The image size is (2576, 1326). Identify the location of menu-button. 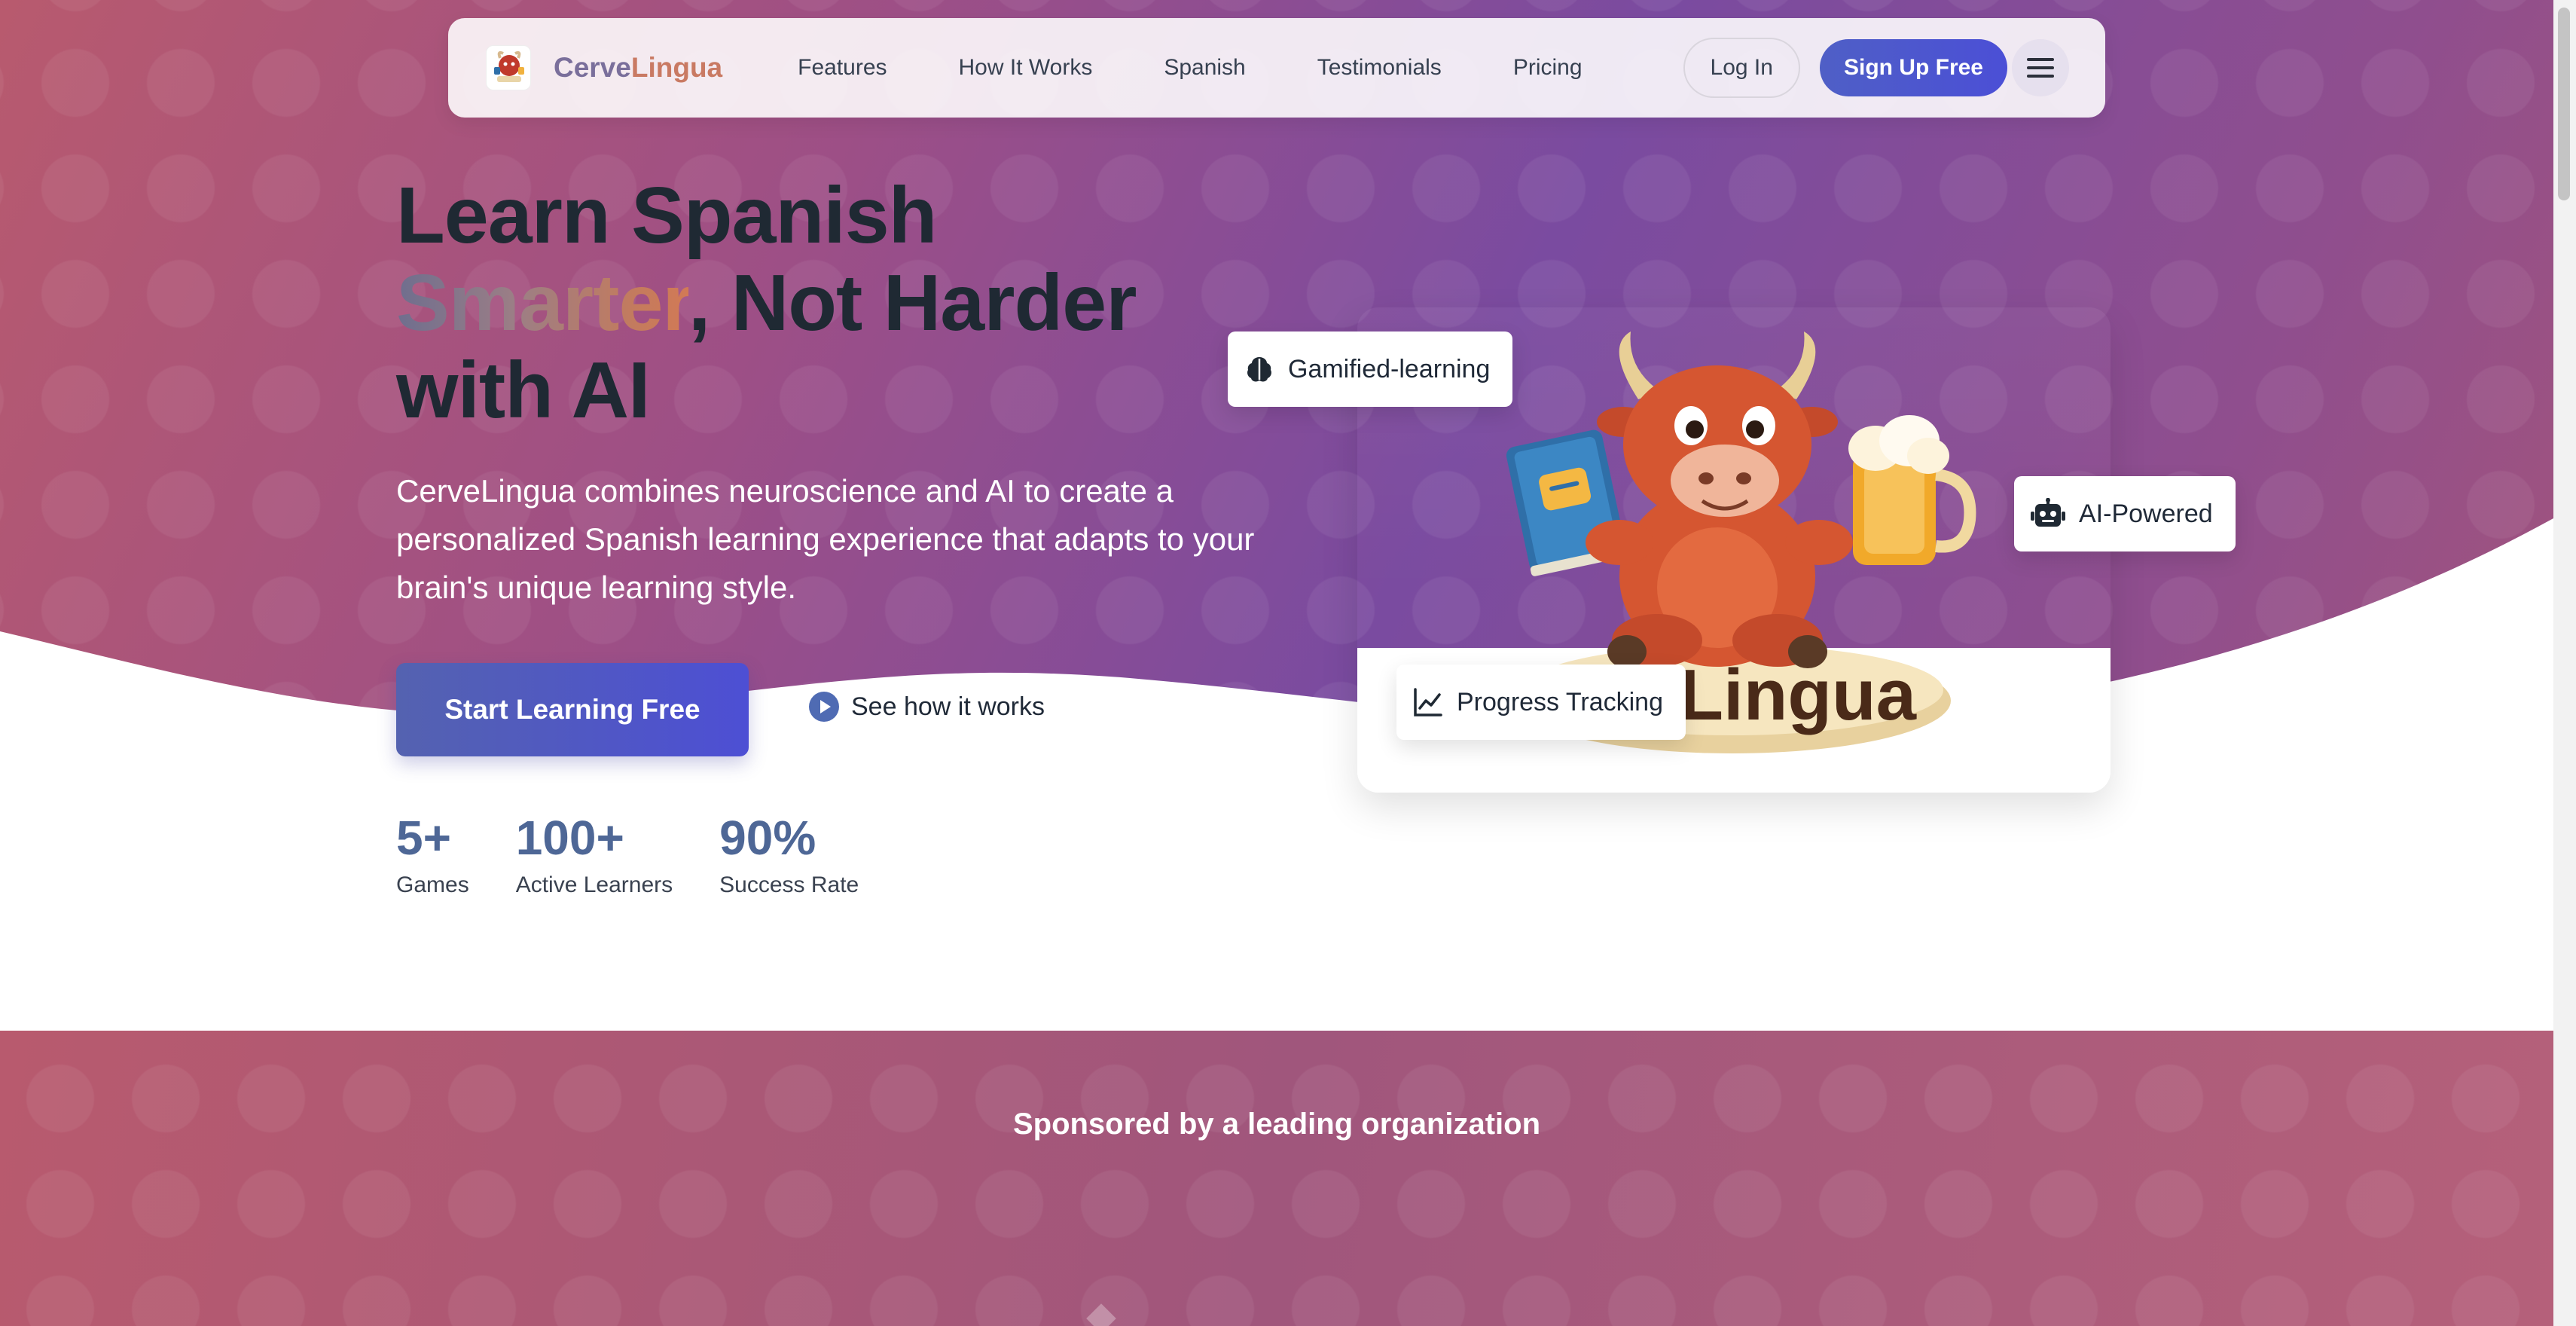
(2041, 67).